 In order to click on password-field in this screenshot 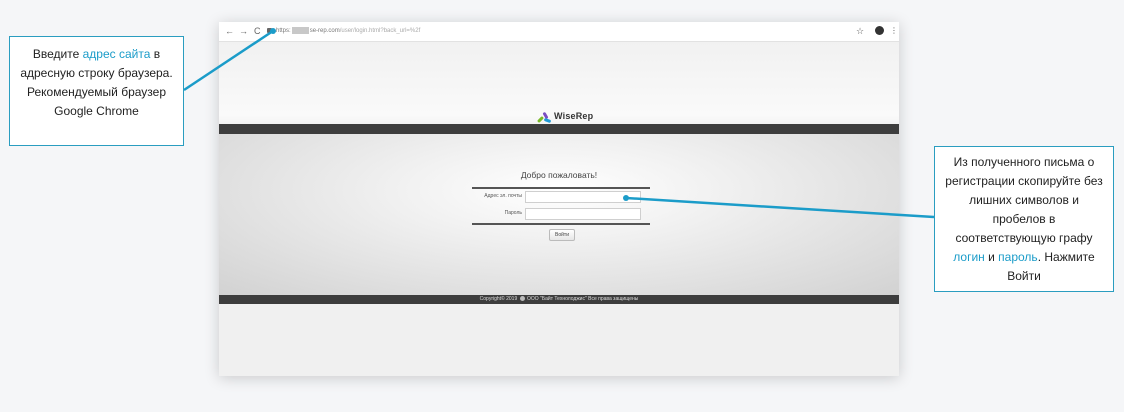, I will do `click(583, 214)`.